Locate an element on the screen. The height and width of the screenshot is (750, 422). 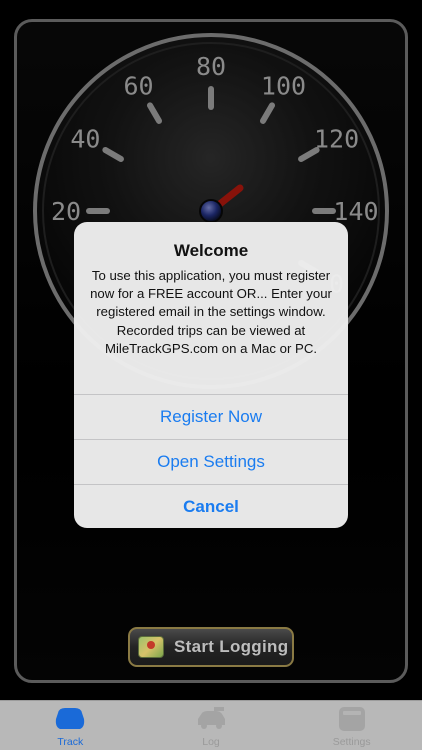
settings-icon is located at coordinates (351, 719).